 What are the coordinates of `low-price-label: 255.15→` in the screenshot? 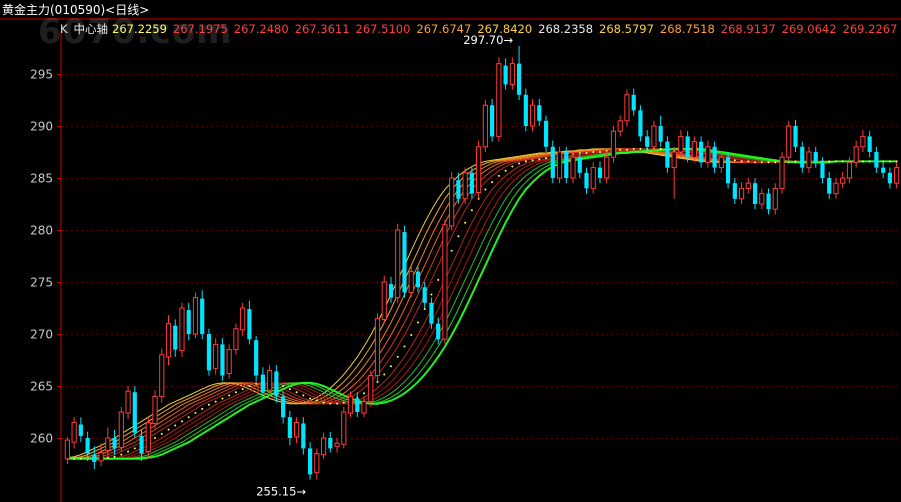 It's located at (281, 492).